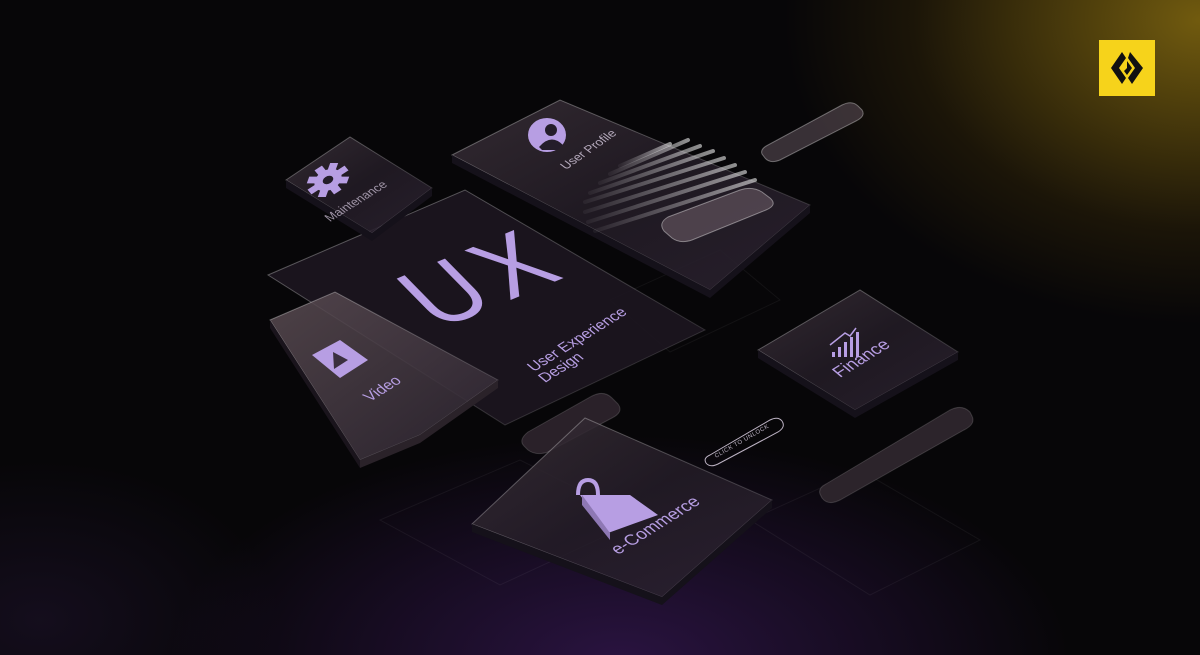 The image size is (1200, 655). I want to click on unlock-label: CLICK TO UNLOCK, so click(742, 442).